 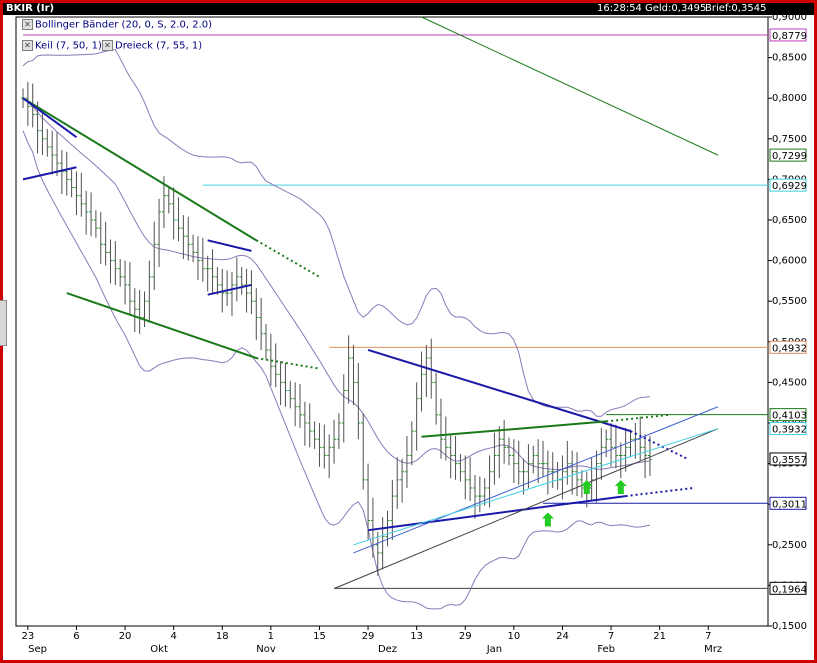 What do you see at coordinates (159, 649) in the screenshot?
I see `month-label: Okt` at bounding box center [159, 649].